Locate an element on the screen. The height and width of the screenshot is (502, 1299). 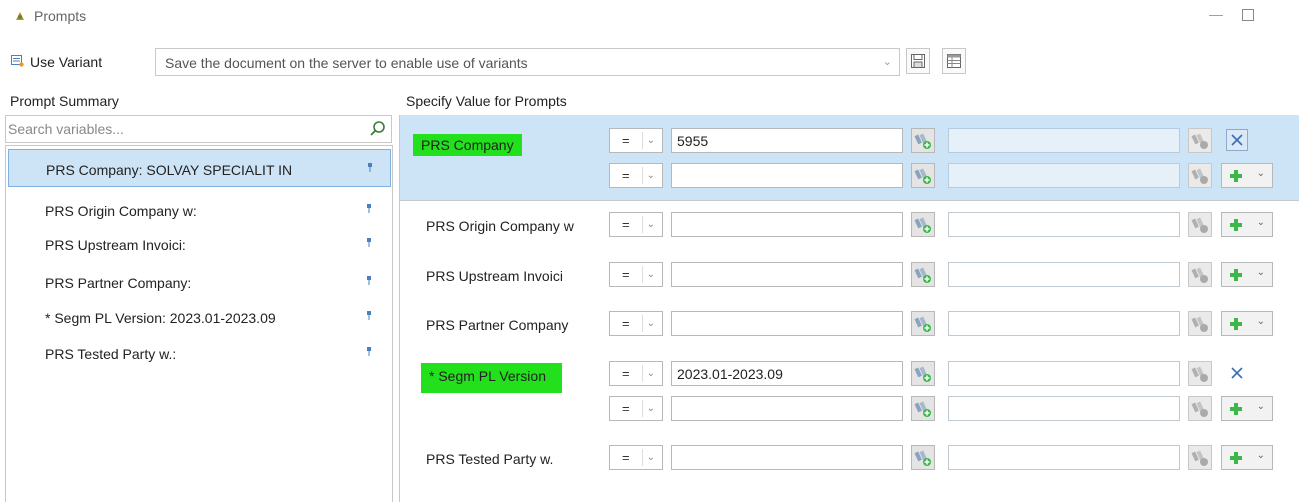
maximize-button is located at coordinates (1248, 15).